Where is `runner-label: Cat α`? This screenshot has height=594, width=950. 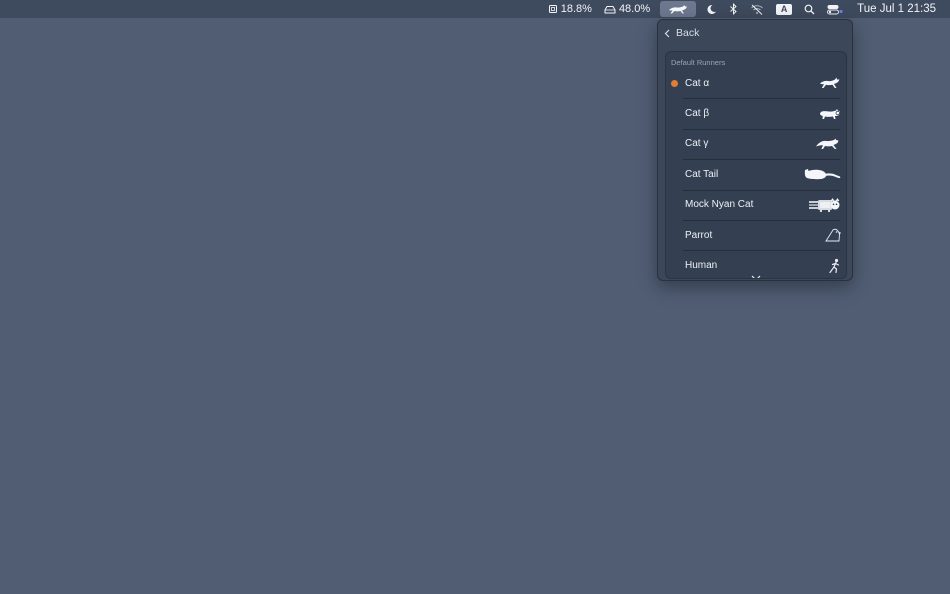 runner-label: Cat α is located at coordinates (697, 83).